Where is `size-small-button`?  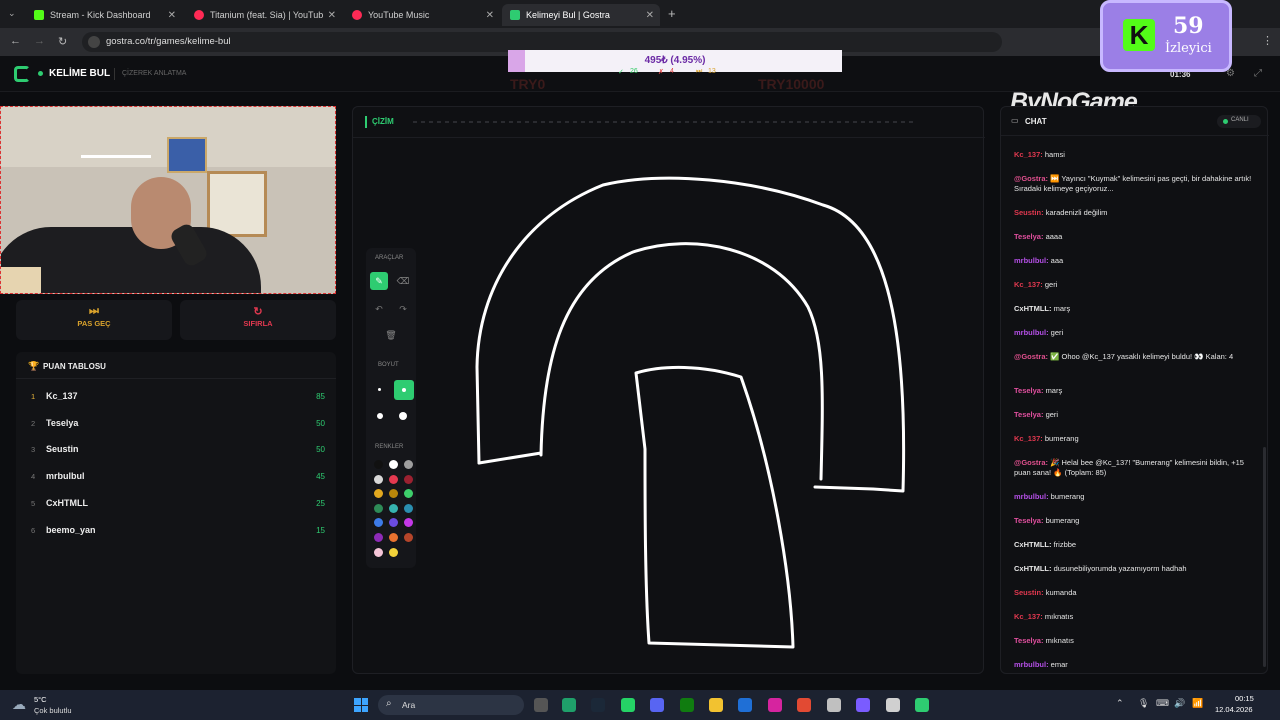
size-small-button is located at coordinates (379, 389).